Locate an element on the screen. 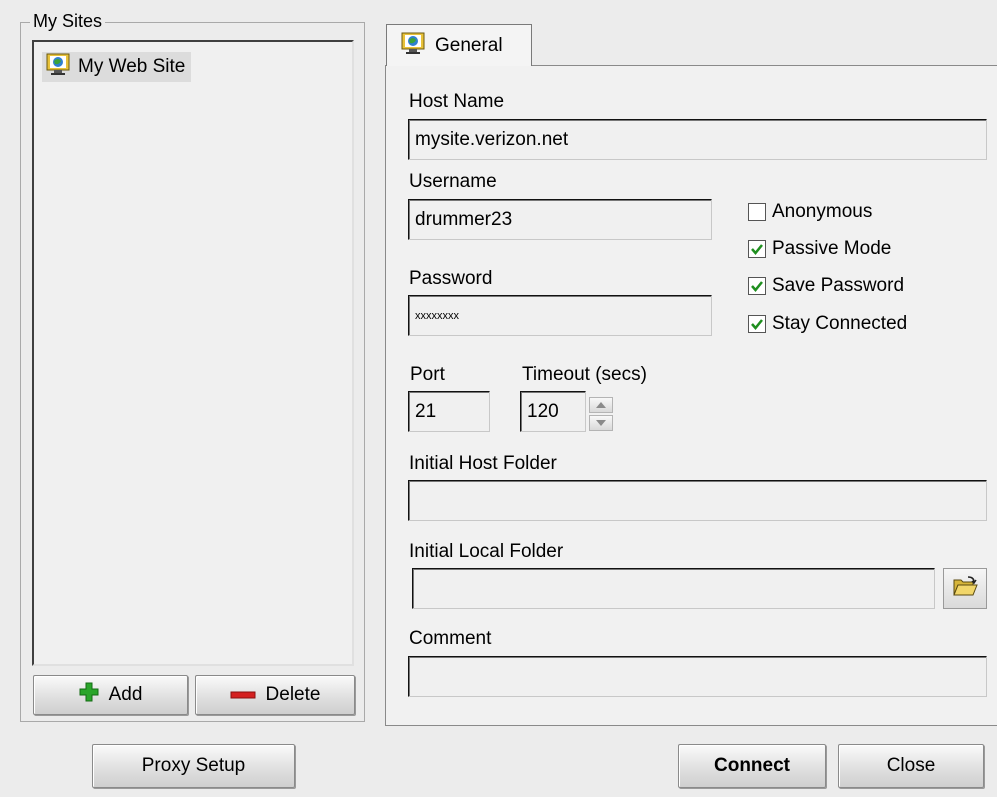 Image resolution: width=997 pixels, height=797 pixels. minus-icon is located at coordinates (243, 695).